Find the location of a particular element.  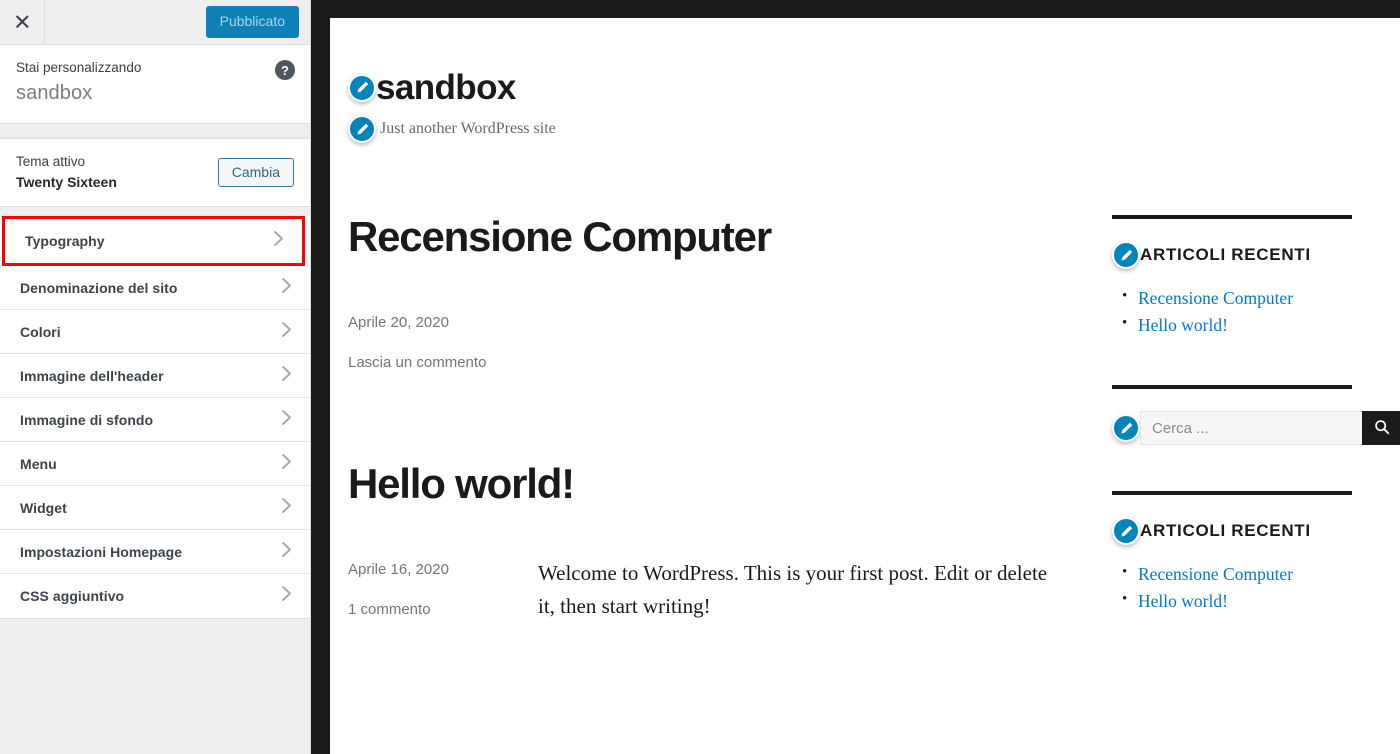

site-branding: sandbox Just another WordPress site is located at coordinates (865, 80).